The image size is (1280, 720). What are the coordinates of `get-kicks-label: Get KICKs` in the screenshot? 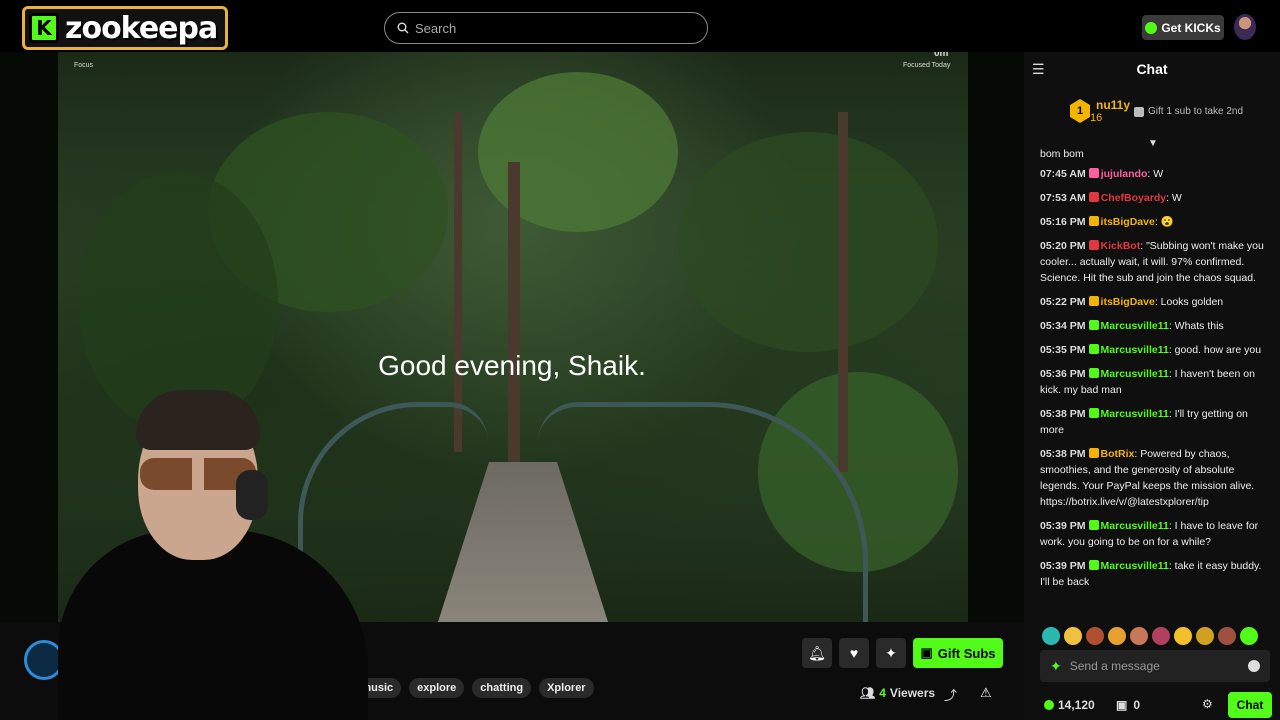 It's located at (1191, 27).